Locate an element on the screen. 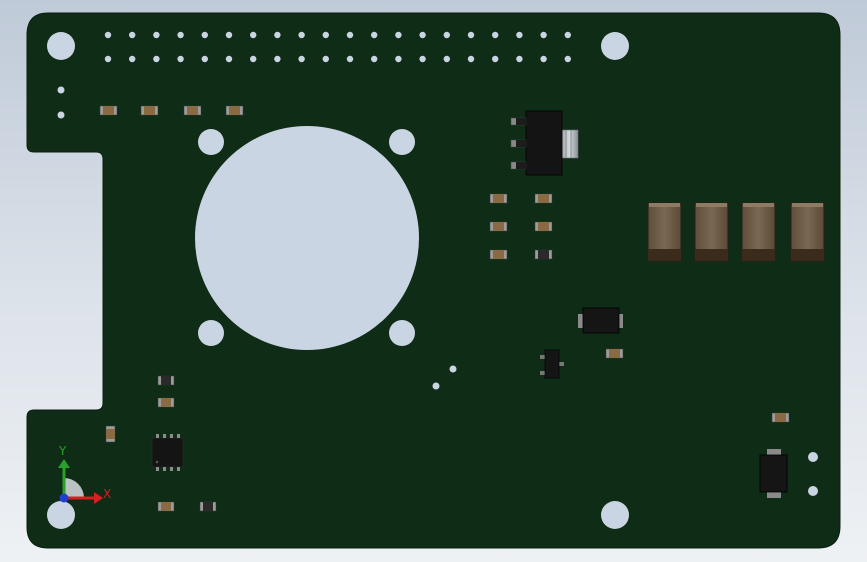 The width and height of the screenshot is (867, 562). triad-x-label: X is located at coordinates (107, 494).